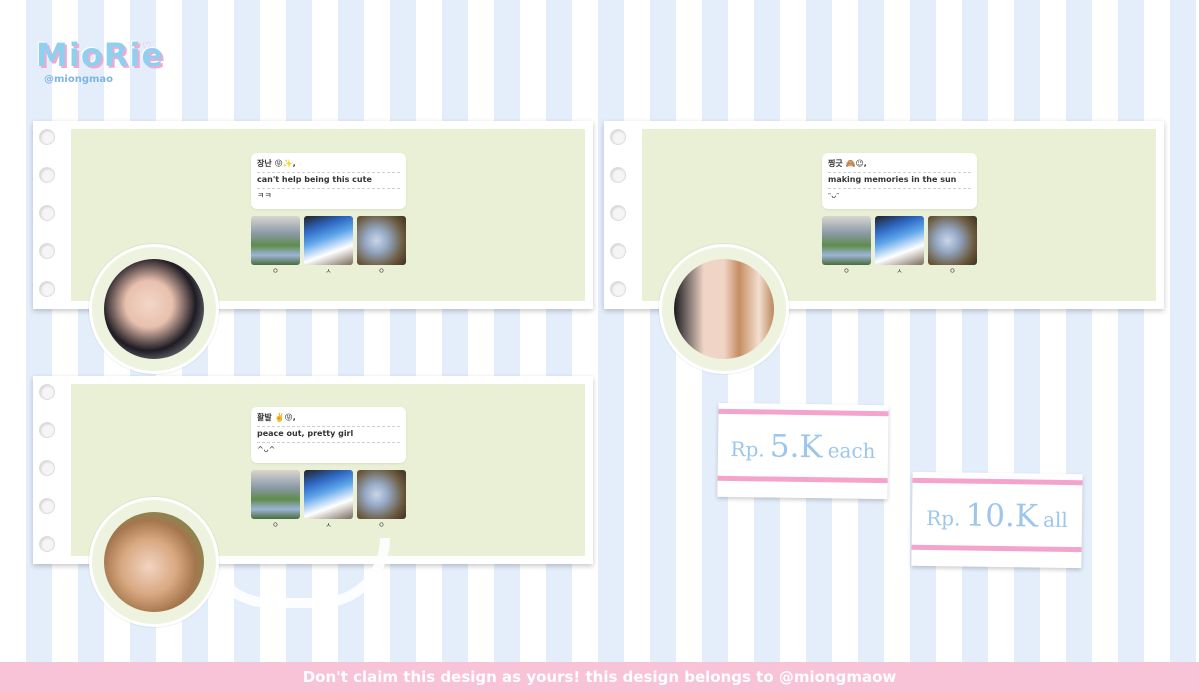  What do you see at coordinates (266, 449) in the screenshot?
I see `note-emote: ^ᴗ^` at bounding box center [266, 449].